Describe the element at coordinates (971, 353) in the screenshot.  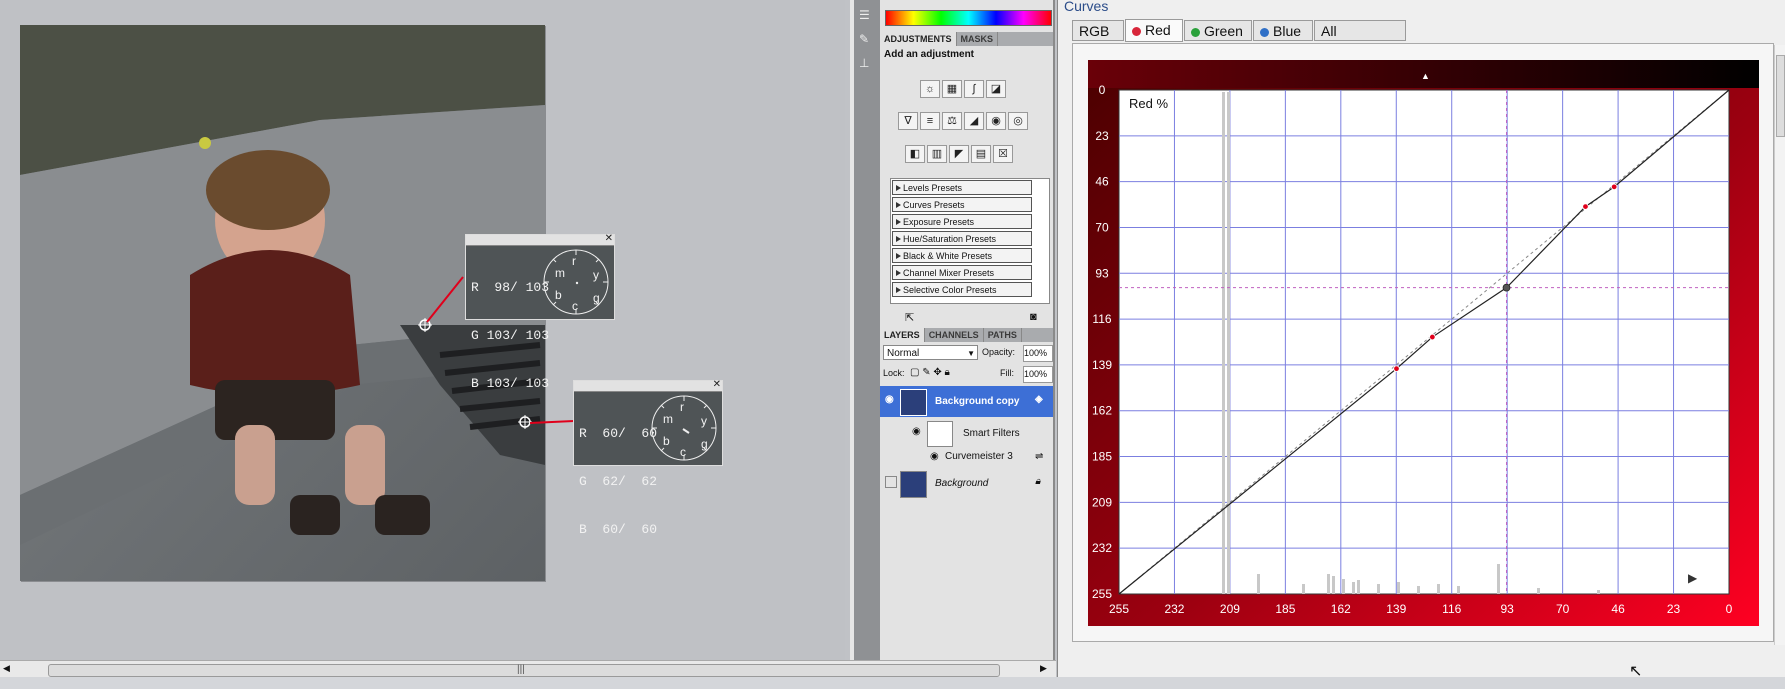
I see `chevron-down-icon: ▼` at that location.